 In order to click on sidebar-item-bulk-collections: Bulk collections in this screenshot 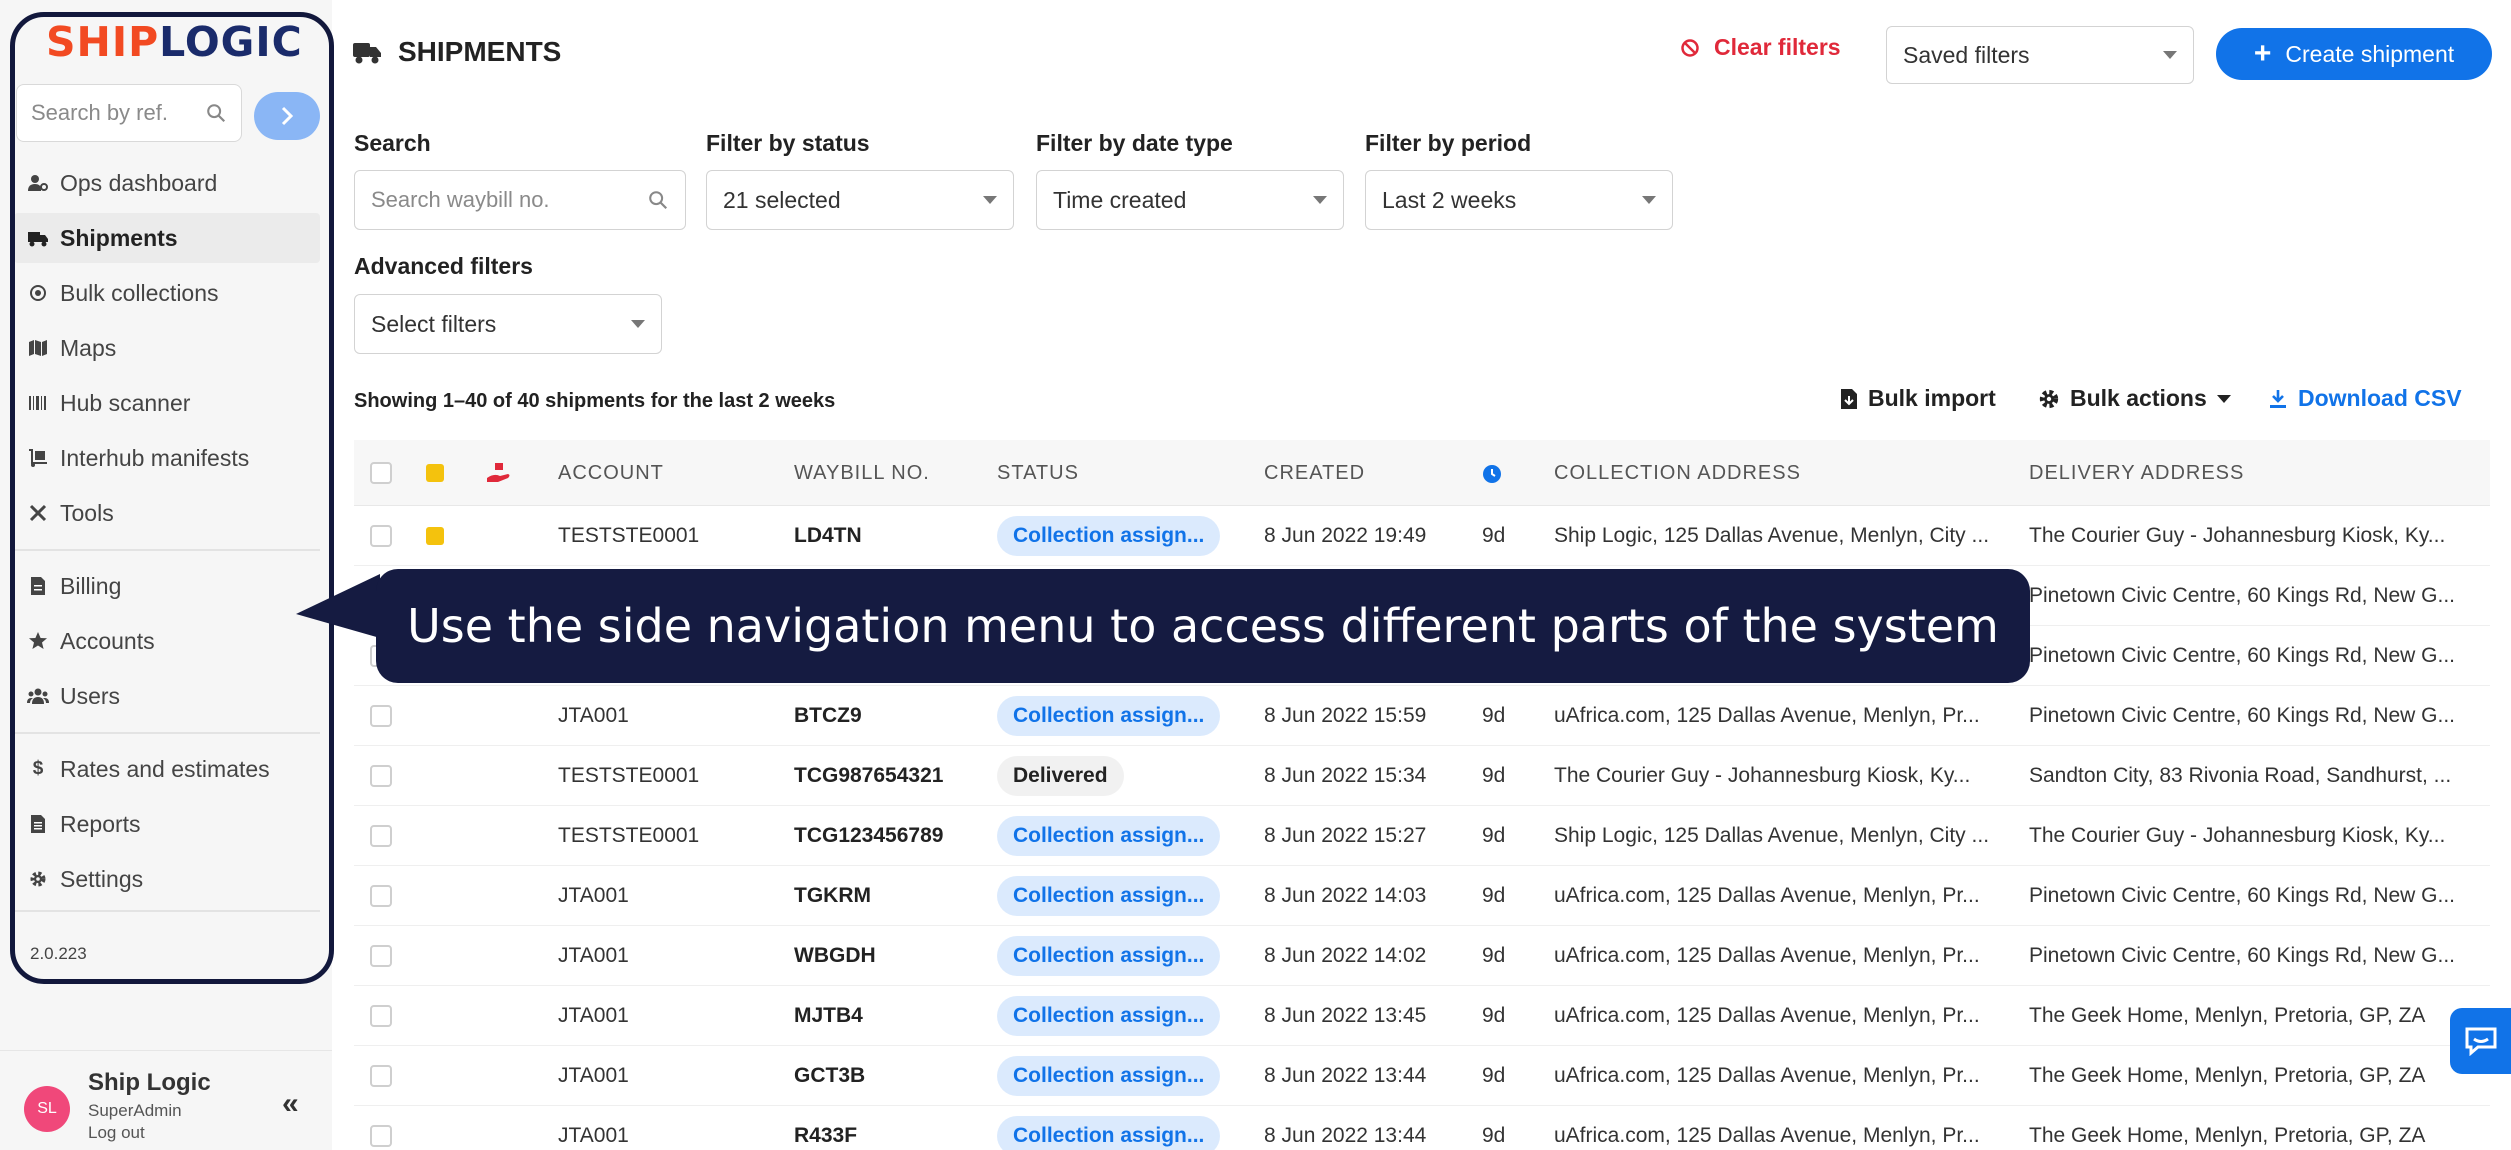, I will do `click(167, 293)`.